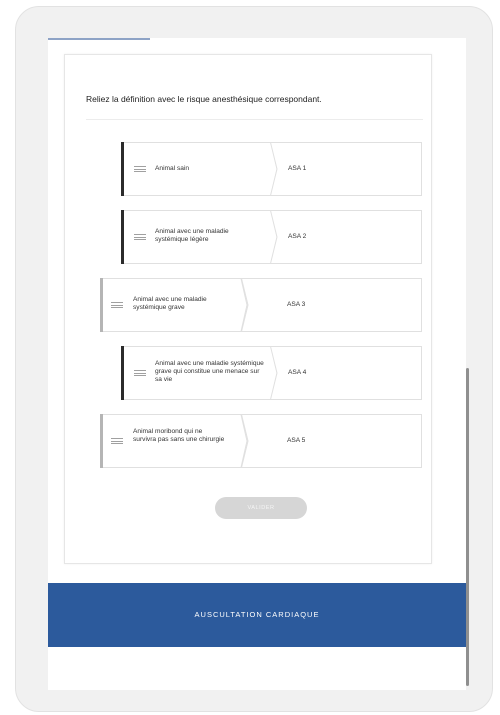 This screenshot has width=500, height=715. I want to click on progress-indicator, so click(99, 39).